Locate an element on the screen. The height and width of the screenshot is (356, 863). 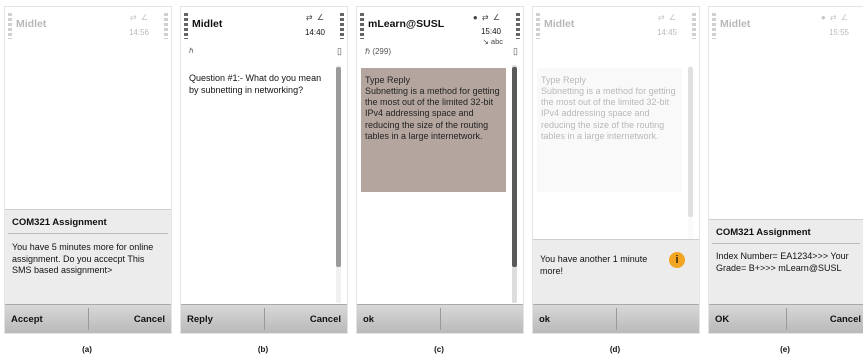
caption-b: (b) is located at coordinates (263, 349).